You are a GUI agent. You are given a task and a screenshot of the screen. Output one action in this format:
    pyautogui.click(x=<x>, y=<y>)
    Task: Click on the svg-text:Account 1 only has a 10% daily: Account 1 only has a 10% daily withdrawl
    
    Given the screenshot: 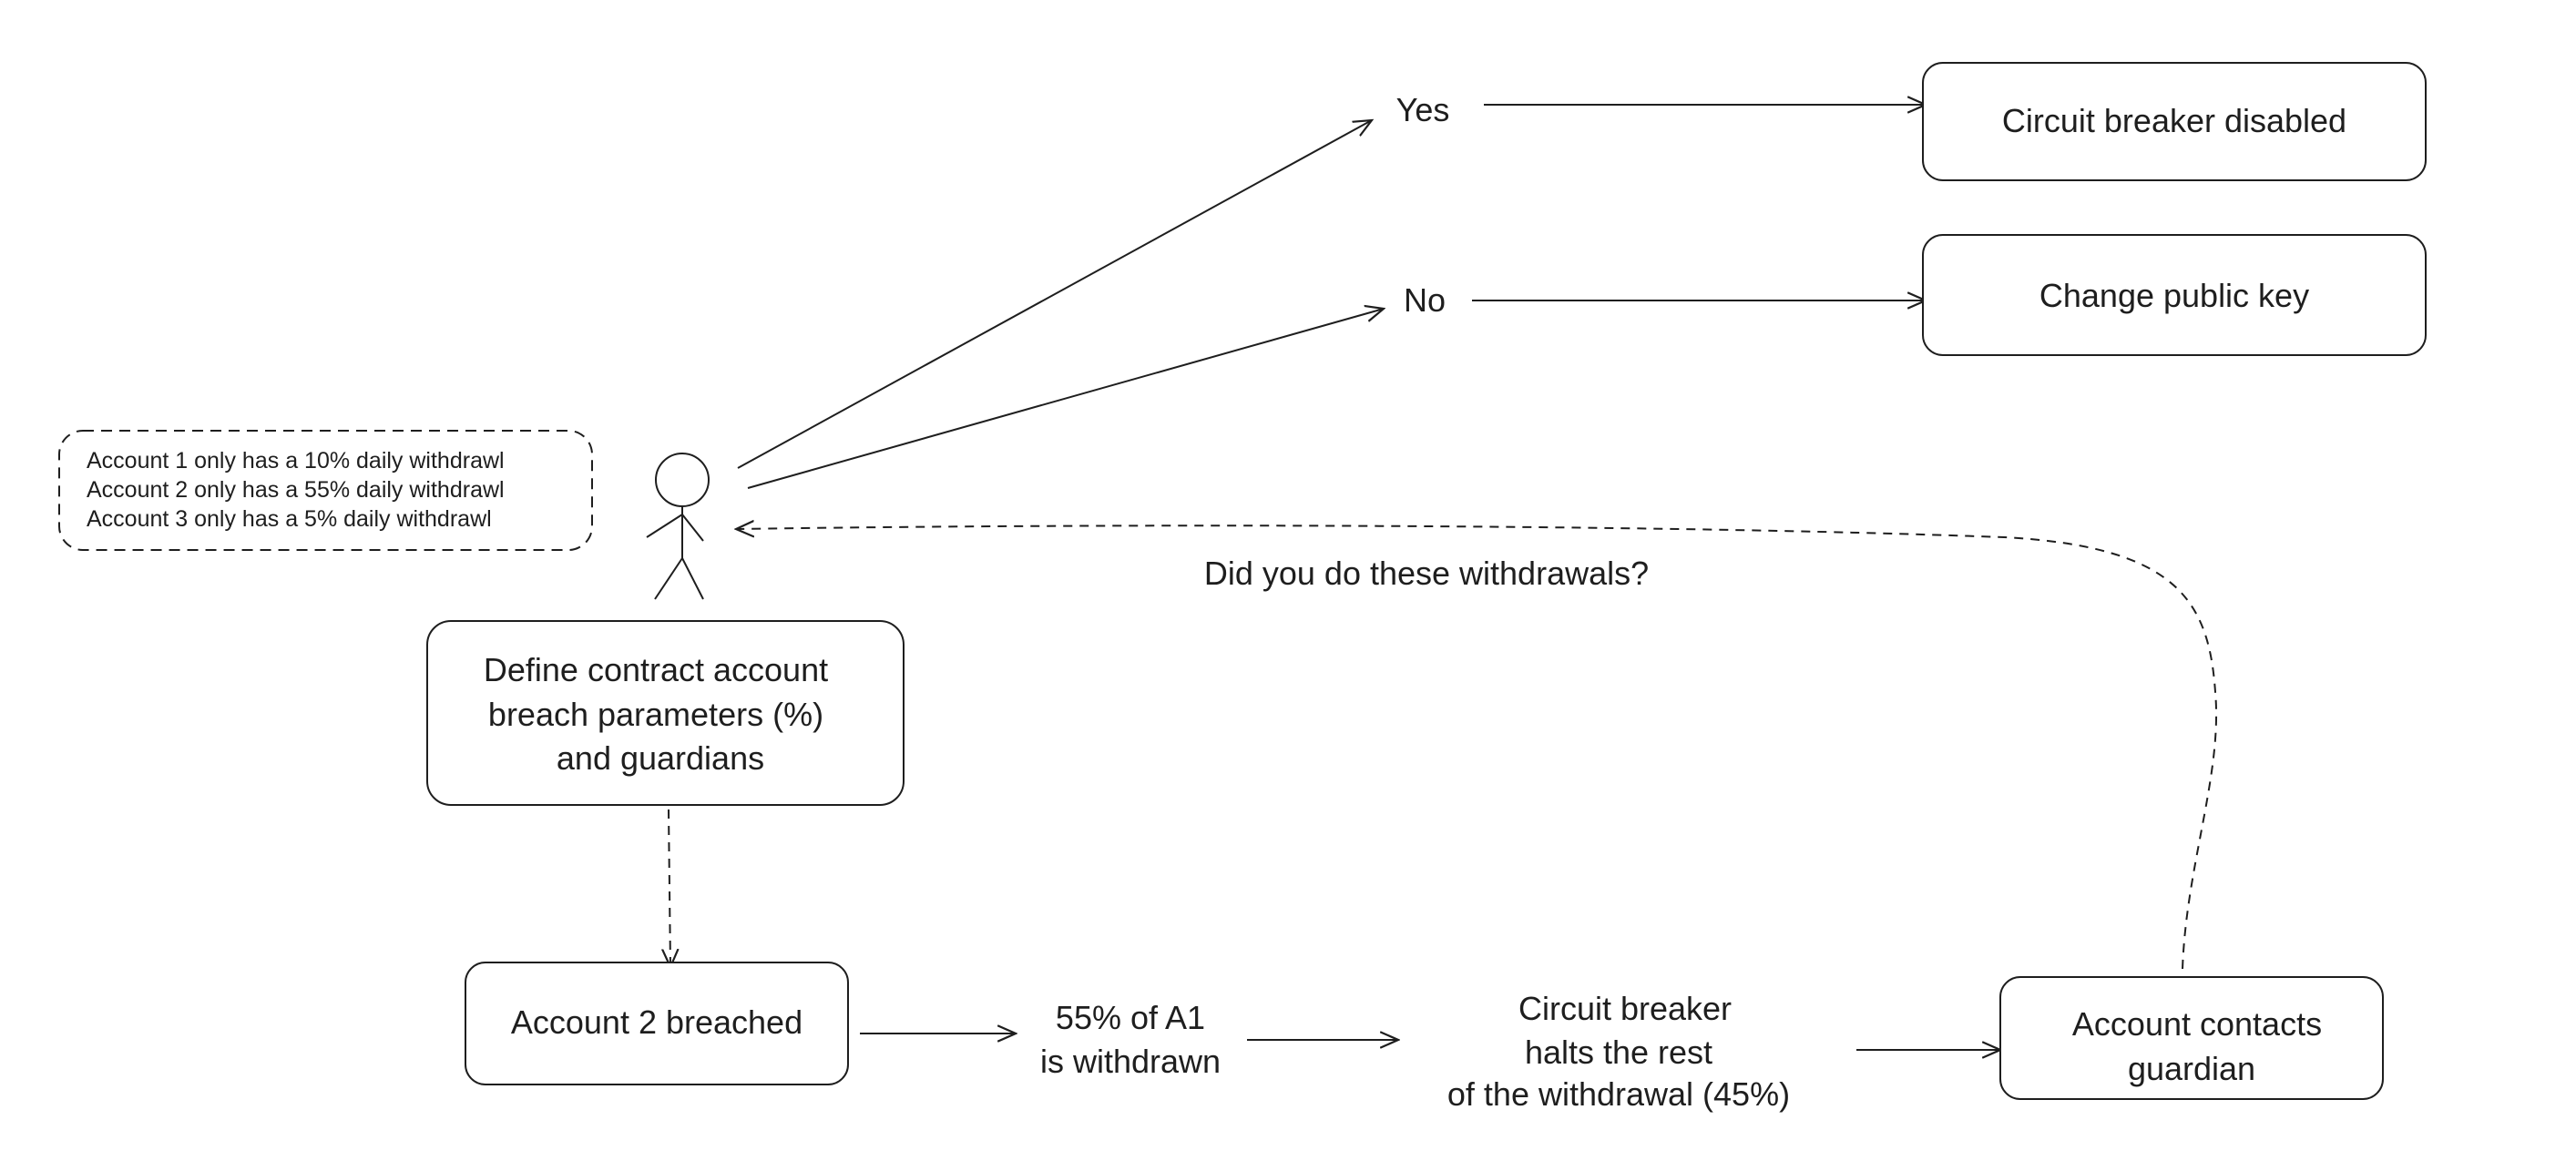 What is the action you would take?
    pyautogui.click(x=296, y=460)
    